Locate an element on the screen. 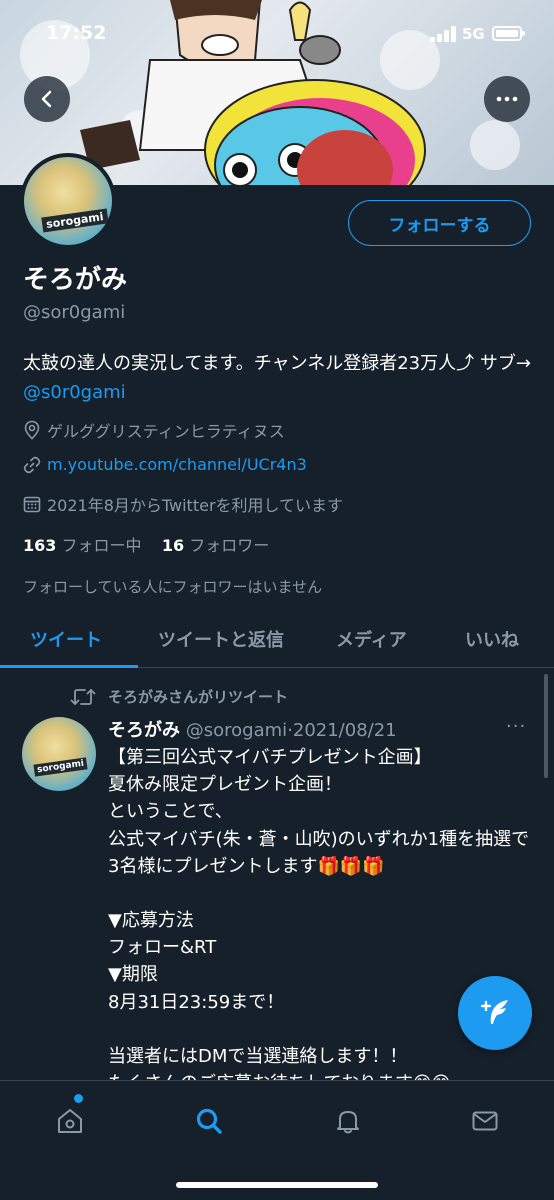 The width and height of the screenshot is (554, 1200). tab-likes: いいね is located at coordinates (492, 639).